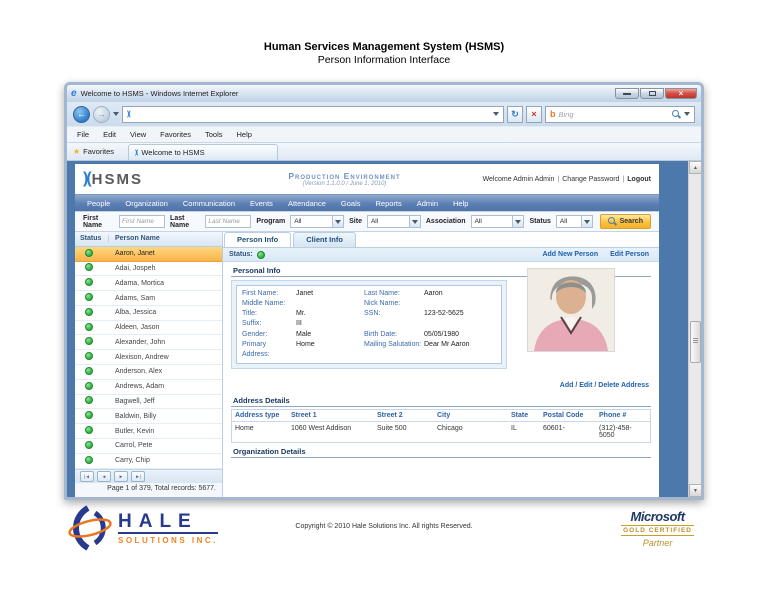  Describe the element at coordinates (101, 114) in the screenshot. I see `forward-button: →` at that location.